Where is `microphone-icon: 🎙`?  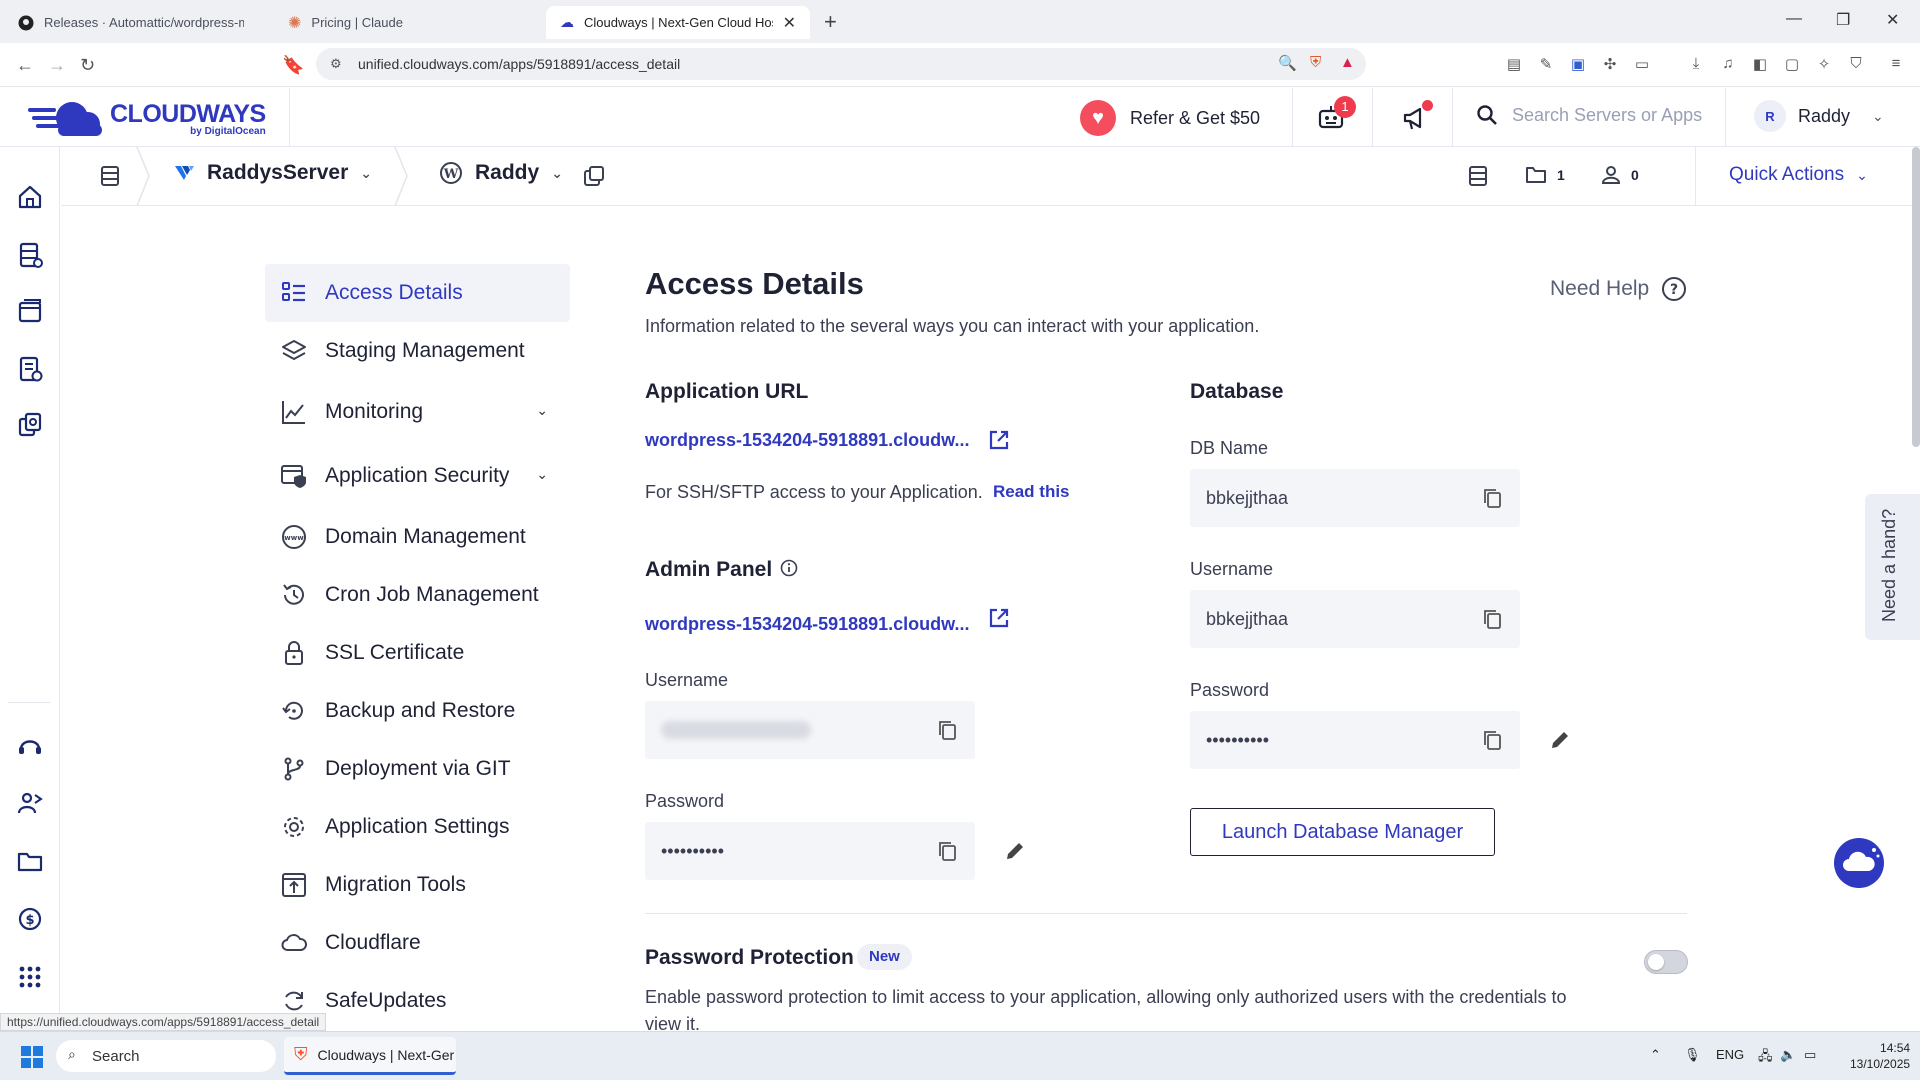
microphone-icon: 🎙 is located at coordinates (1692, 1055).